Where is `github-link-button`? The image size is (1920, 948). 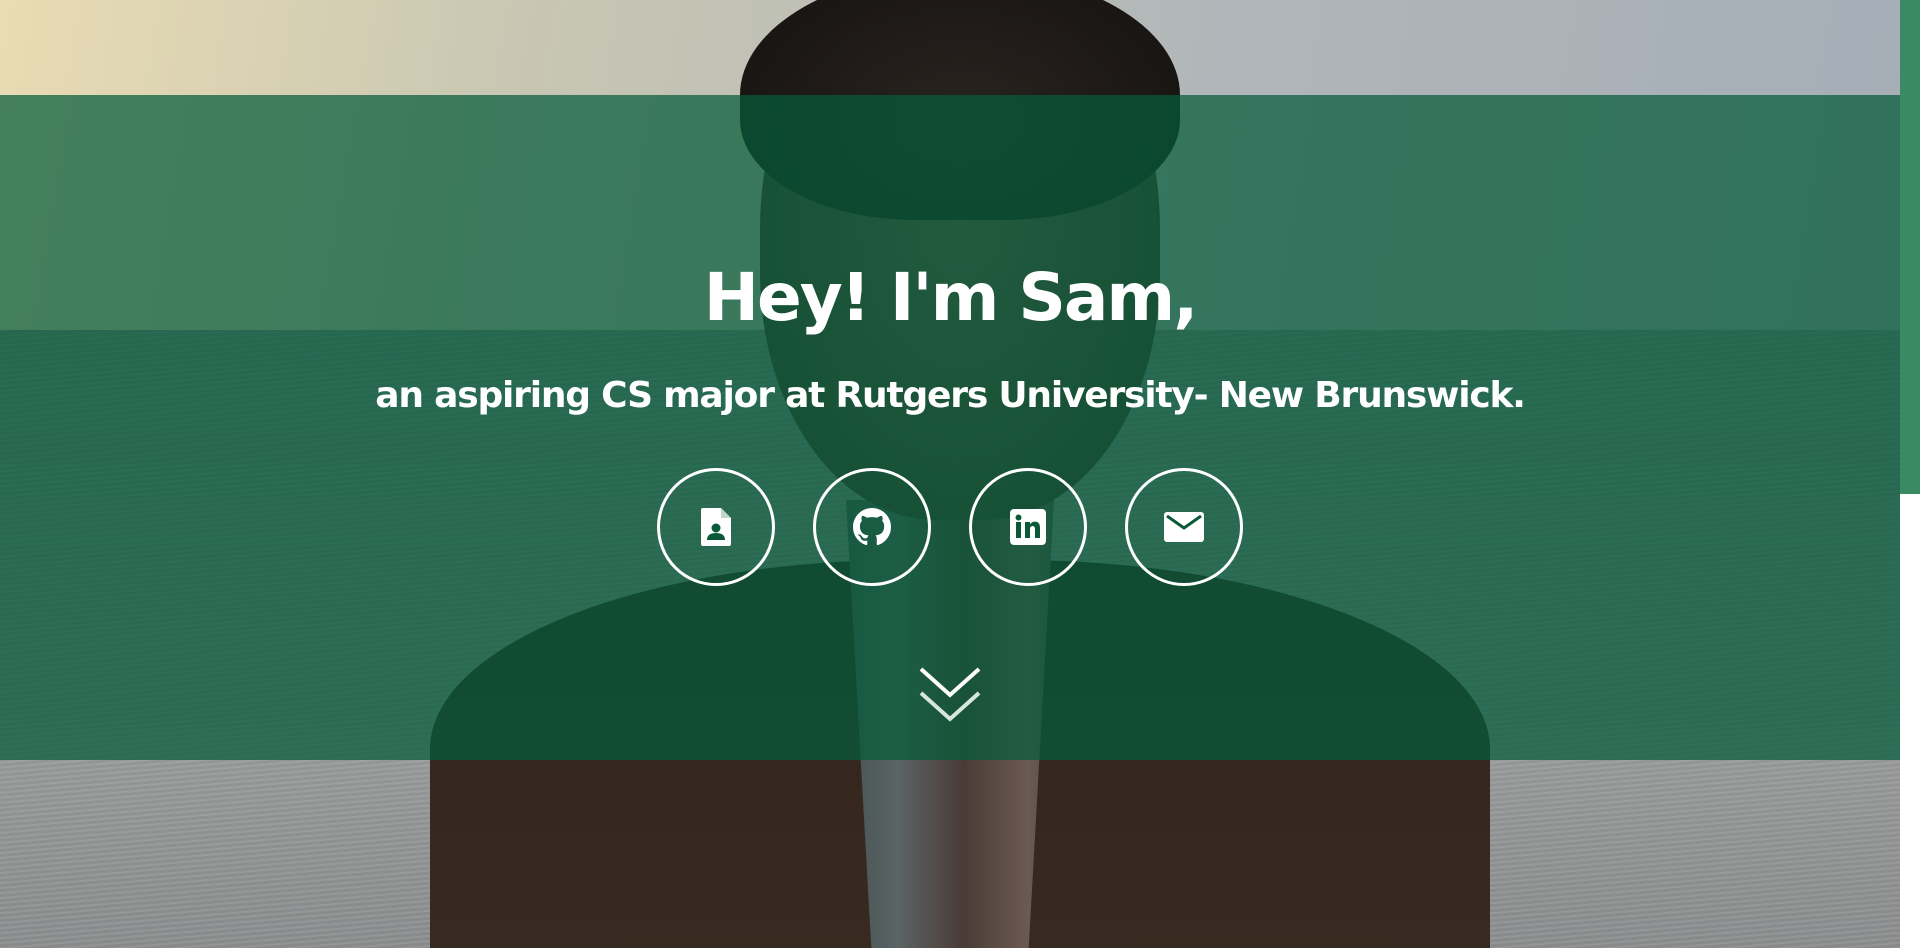 github-link-button is located at coordinates (872, 527).